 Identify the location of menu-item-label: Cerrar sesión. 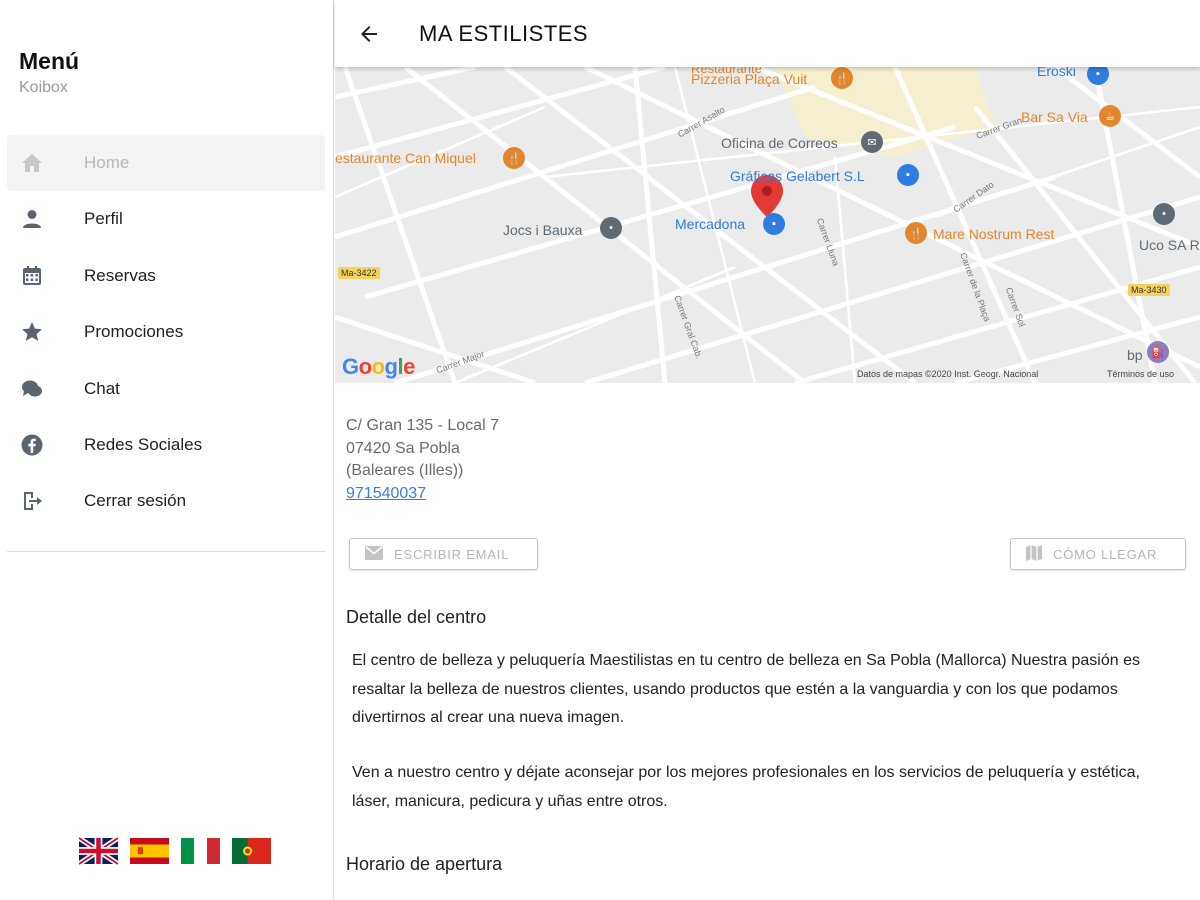
(135, 501).